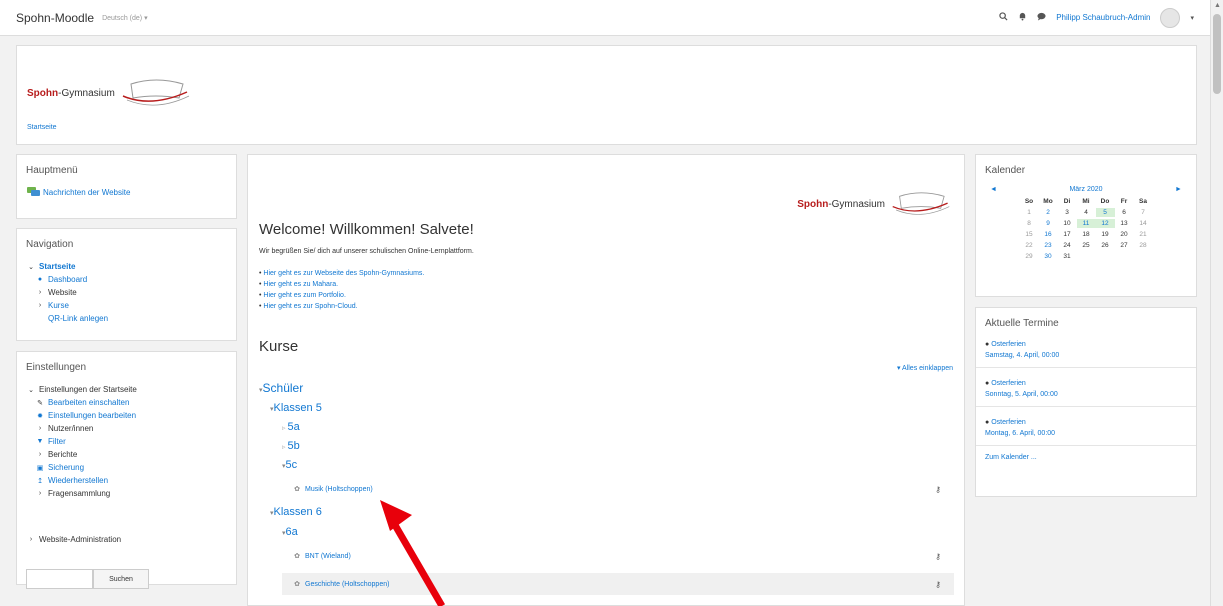  What do you see at coordinates (1067, 256) in the screenshot?
I see `calendar-day: 31` at bounding box center [1067, 256].